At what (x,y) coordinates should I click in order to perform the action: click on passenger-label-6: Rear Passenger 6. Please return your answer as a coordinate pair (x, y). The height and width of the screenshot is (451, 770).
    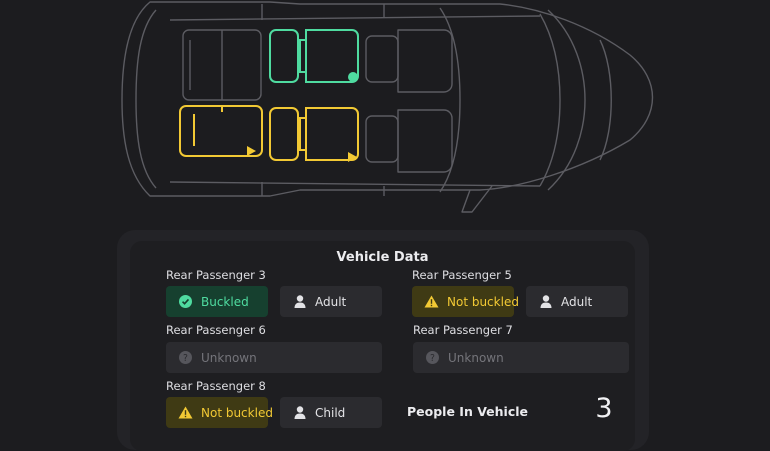
    Looking at the image, I should click on (216, 330).